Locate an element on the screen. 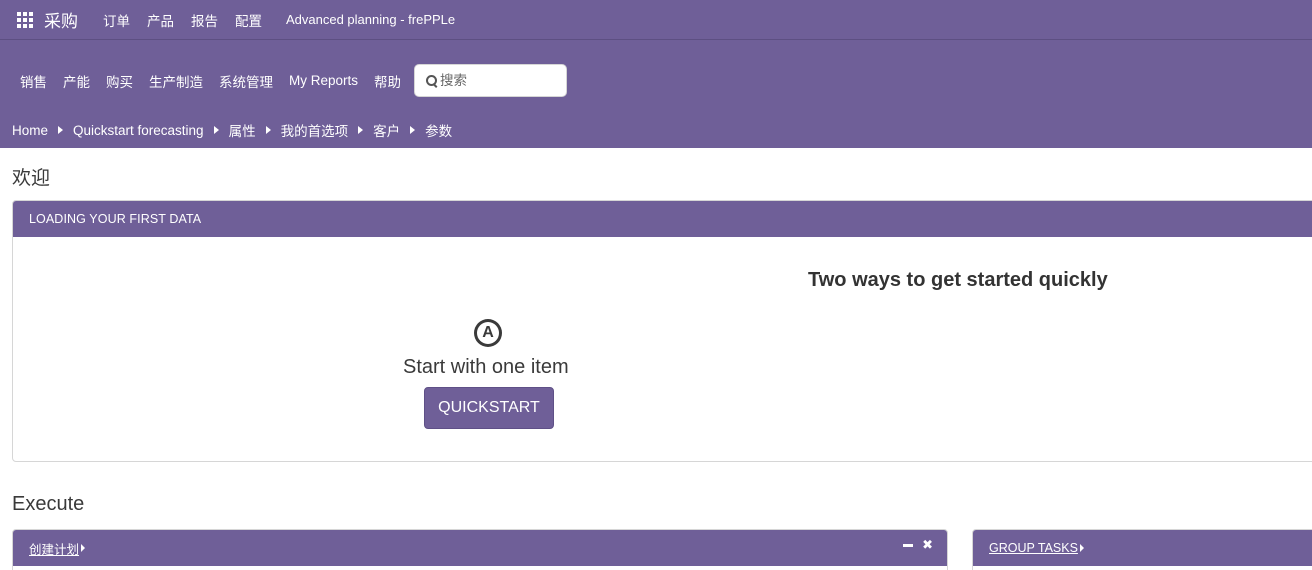 This screenshot has width=1312, height=570. option-a-badge-icon: A is located at coordinates (488, 333).